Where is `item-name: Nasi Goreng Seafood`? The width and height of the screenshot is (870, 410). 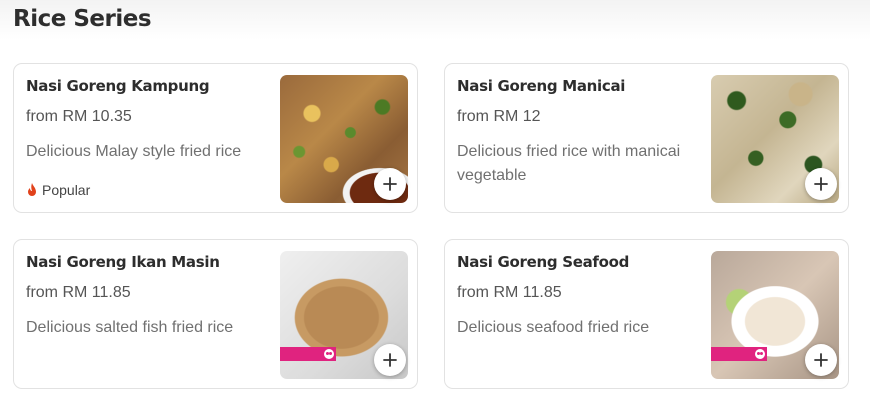
item-name: Nasi Goreng Seafood is located at coordinates (543, 262).